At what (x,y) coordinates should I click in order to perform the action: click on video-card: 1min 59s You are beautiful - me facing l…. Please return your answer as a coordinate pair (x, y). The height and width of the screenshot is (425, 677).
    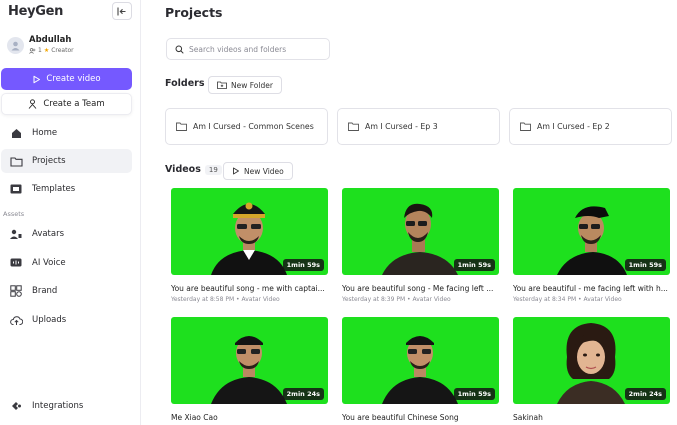
    Looking at the image, I should click on (591, 245).